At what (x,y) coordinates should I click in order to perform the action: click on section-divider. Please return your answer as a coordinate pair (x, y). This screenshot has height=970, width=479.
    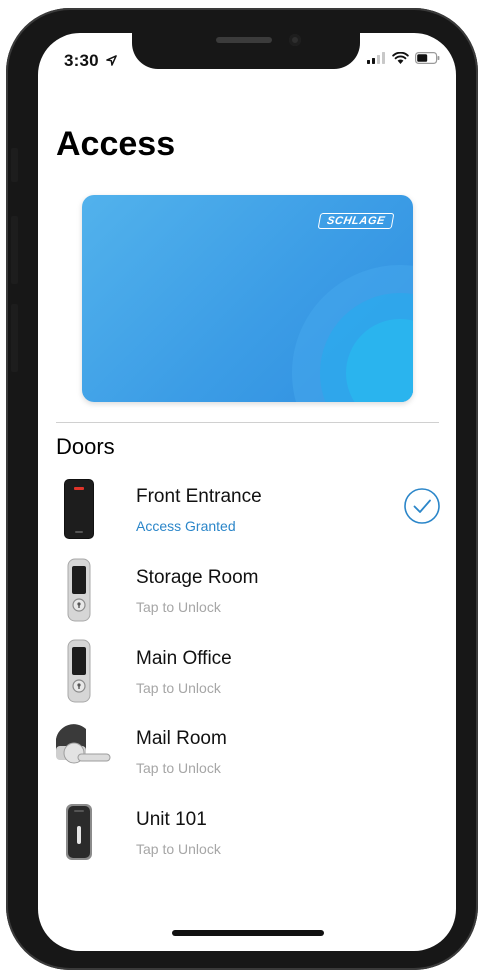
    Looking at the image, I should click on (247, 422).